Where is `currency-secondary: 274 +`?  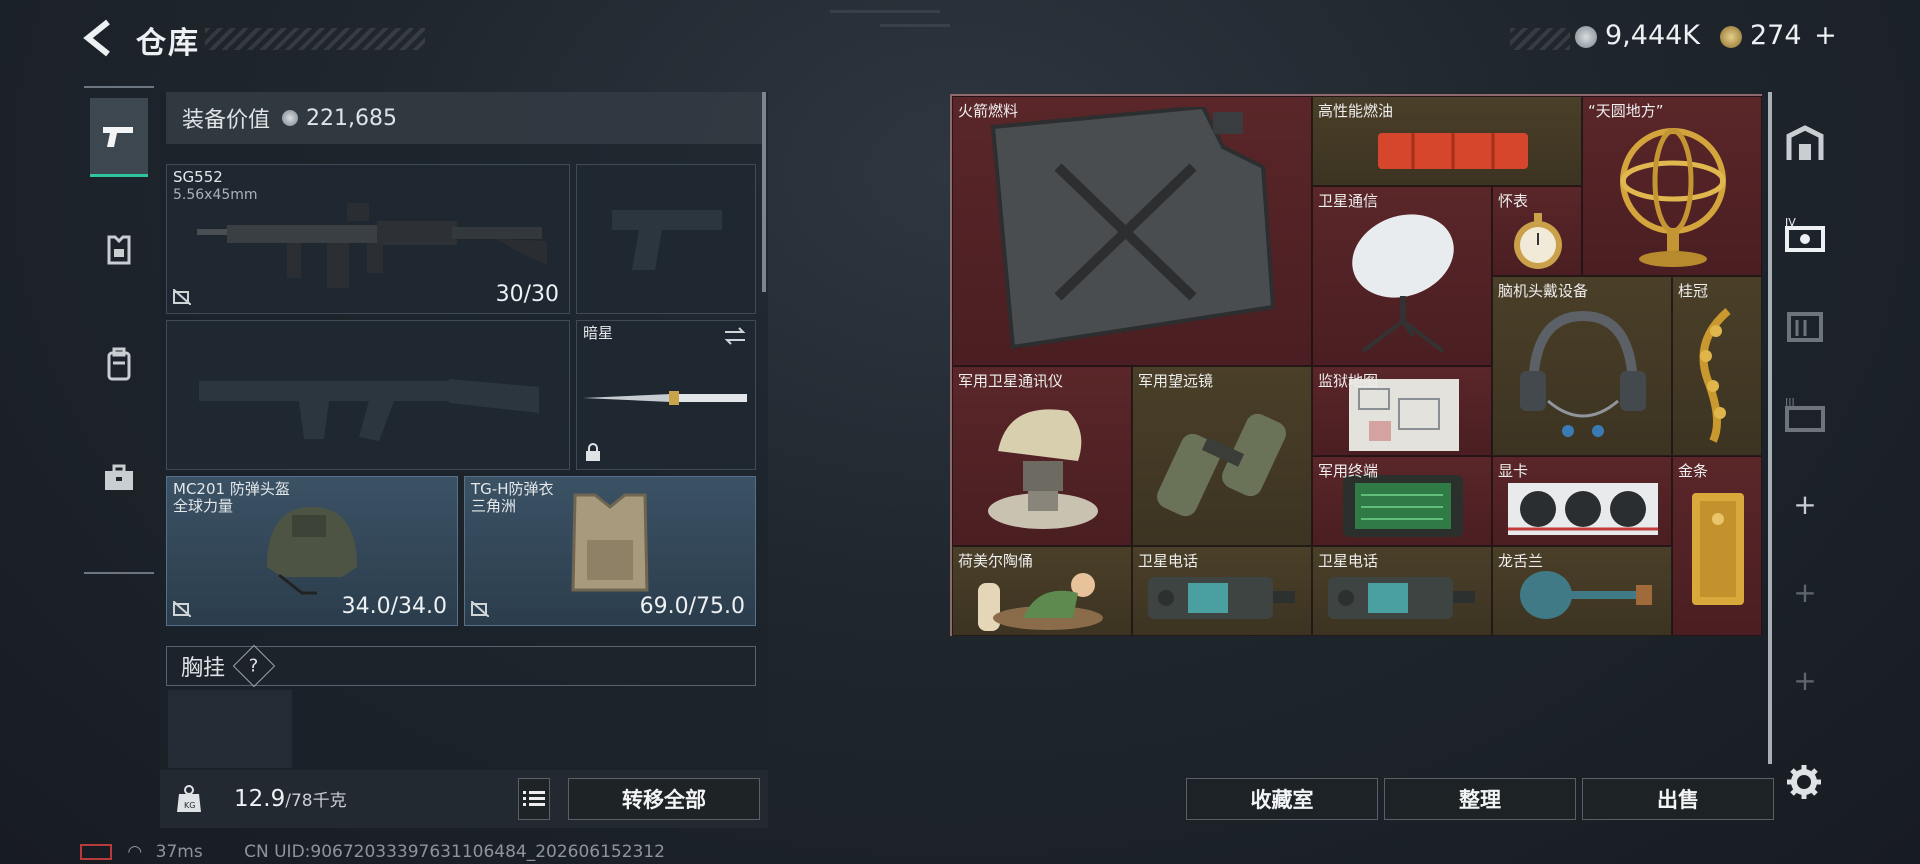 currency-secondary: 274 + is located at coordinates (1778, 35).